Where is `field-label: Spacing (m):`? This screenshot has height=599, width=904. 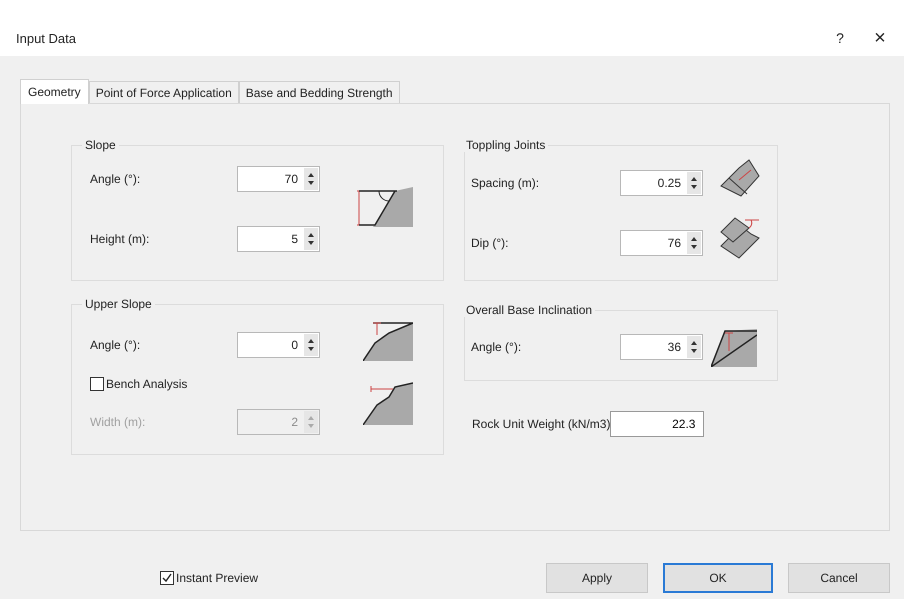
field-label: Spacing (m): is located at coordinates (505, 183).